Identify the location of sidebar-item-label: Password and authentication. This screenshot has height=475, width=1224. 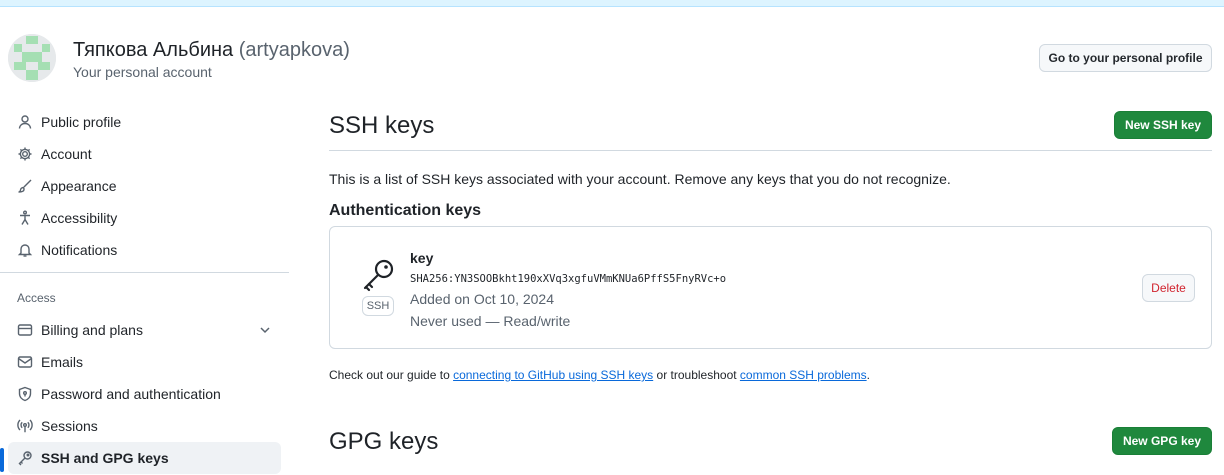
(131, 394).